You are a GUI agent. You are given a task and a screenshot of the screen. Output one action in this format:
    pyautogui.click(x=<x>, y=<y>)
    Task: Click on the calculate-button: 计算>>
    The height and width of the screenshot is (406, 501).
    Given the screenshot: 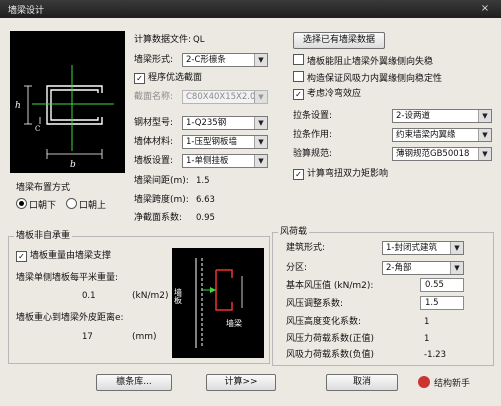 What is the action you would take?
    pyautogui.click(x=241, y=382)
    